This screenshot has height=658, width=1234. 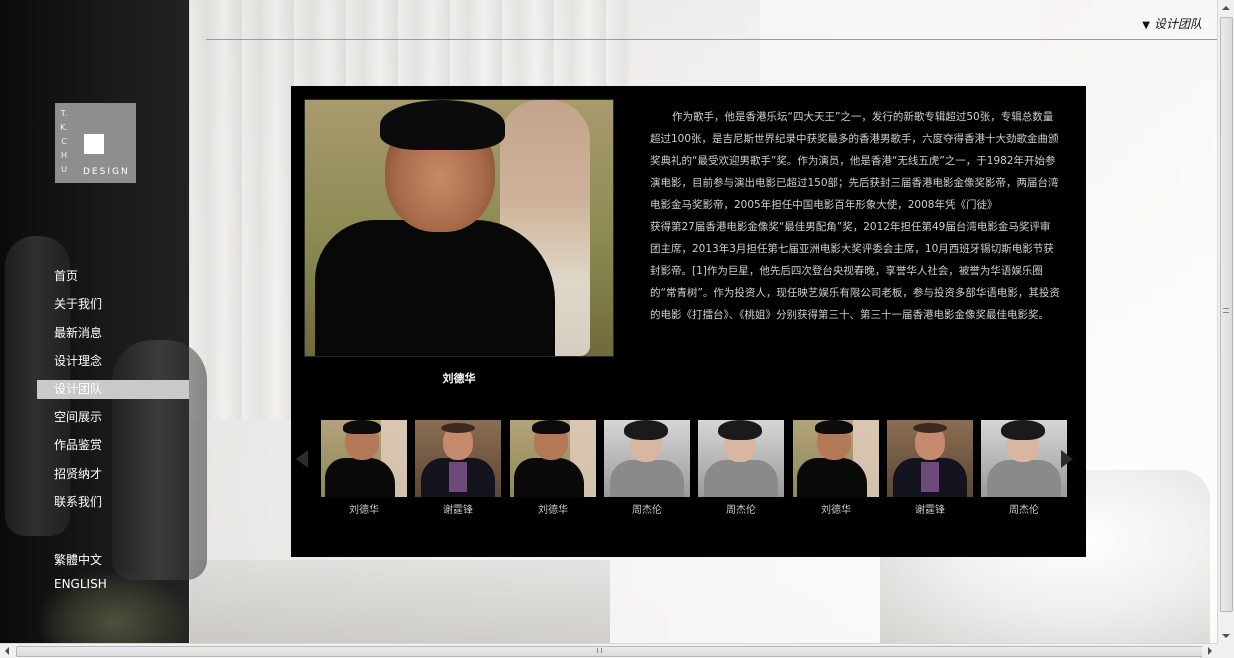 I want to click on nav-item-about: 关于我们, so click(x=94, y=304).